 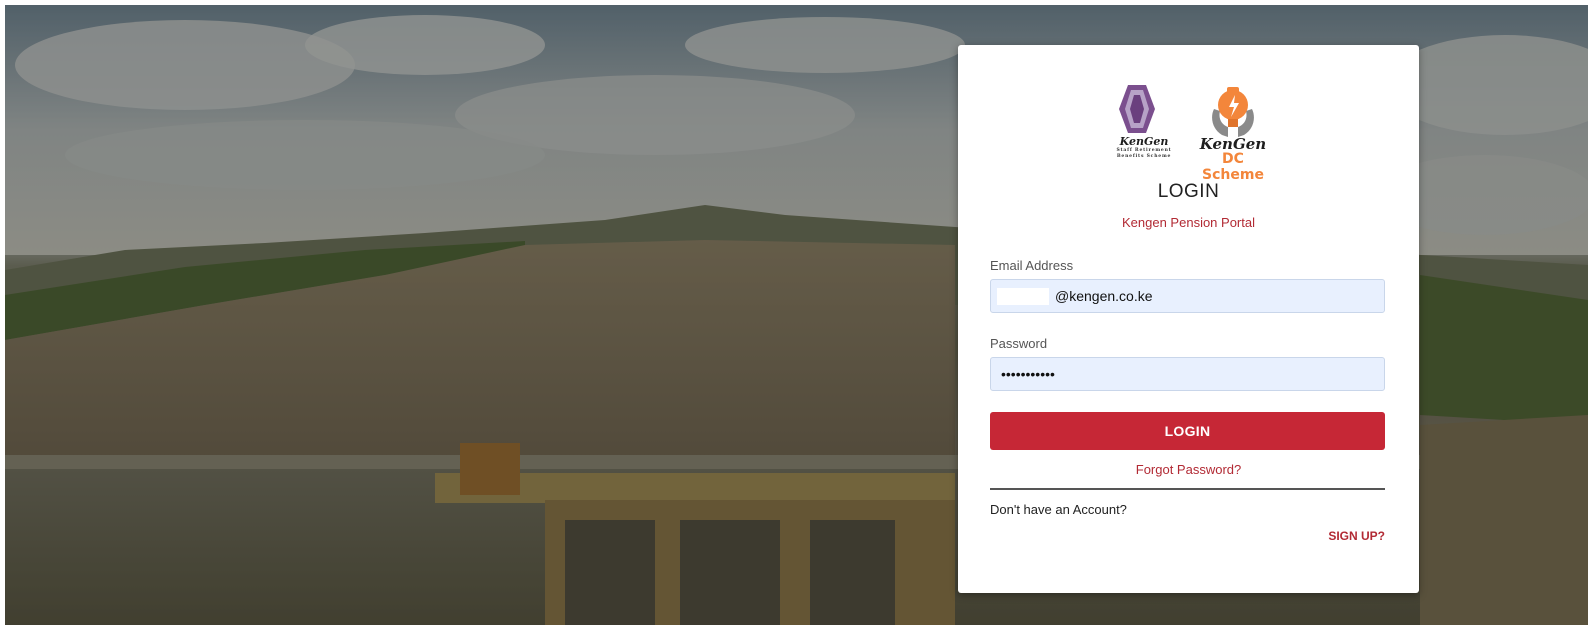 I want to click on email-label: Email Address, so click(x=1032, y=265).